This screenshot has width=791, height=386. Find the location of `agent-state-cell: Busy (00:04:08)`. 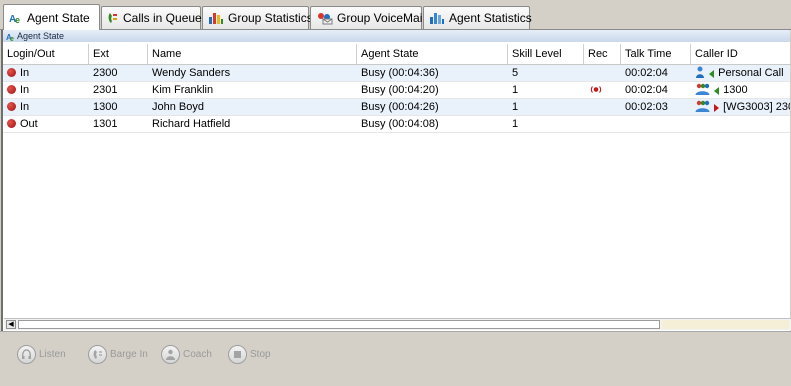

agent-state-cell: Busy (00:04:08) is located at coordinates (400, 124).